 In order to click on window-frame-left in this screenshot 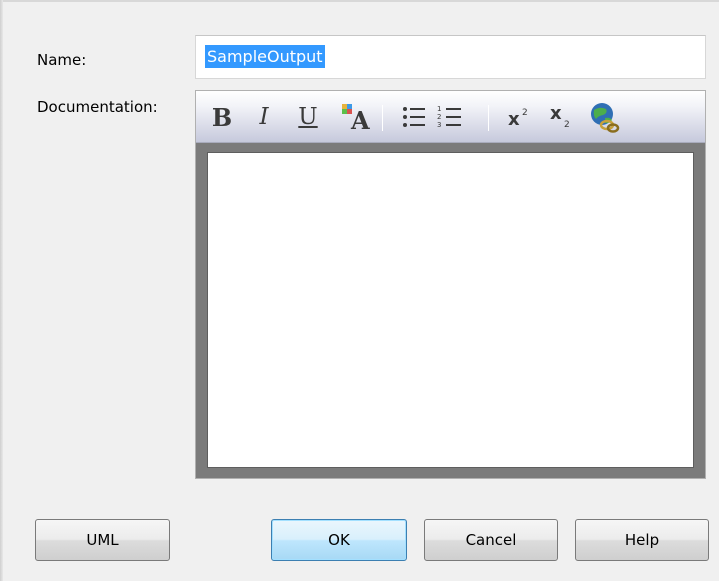, I will do `click(1, 290)`.